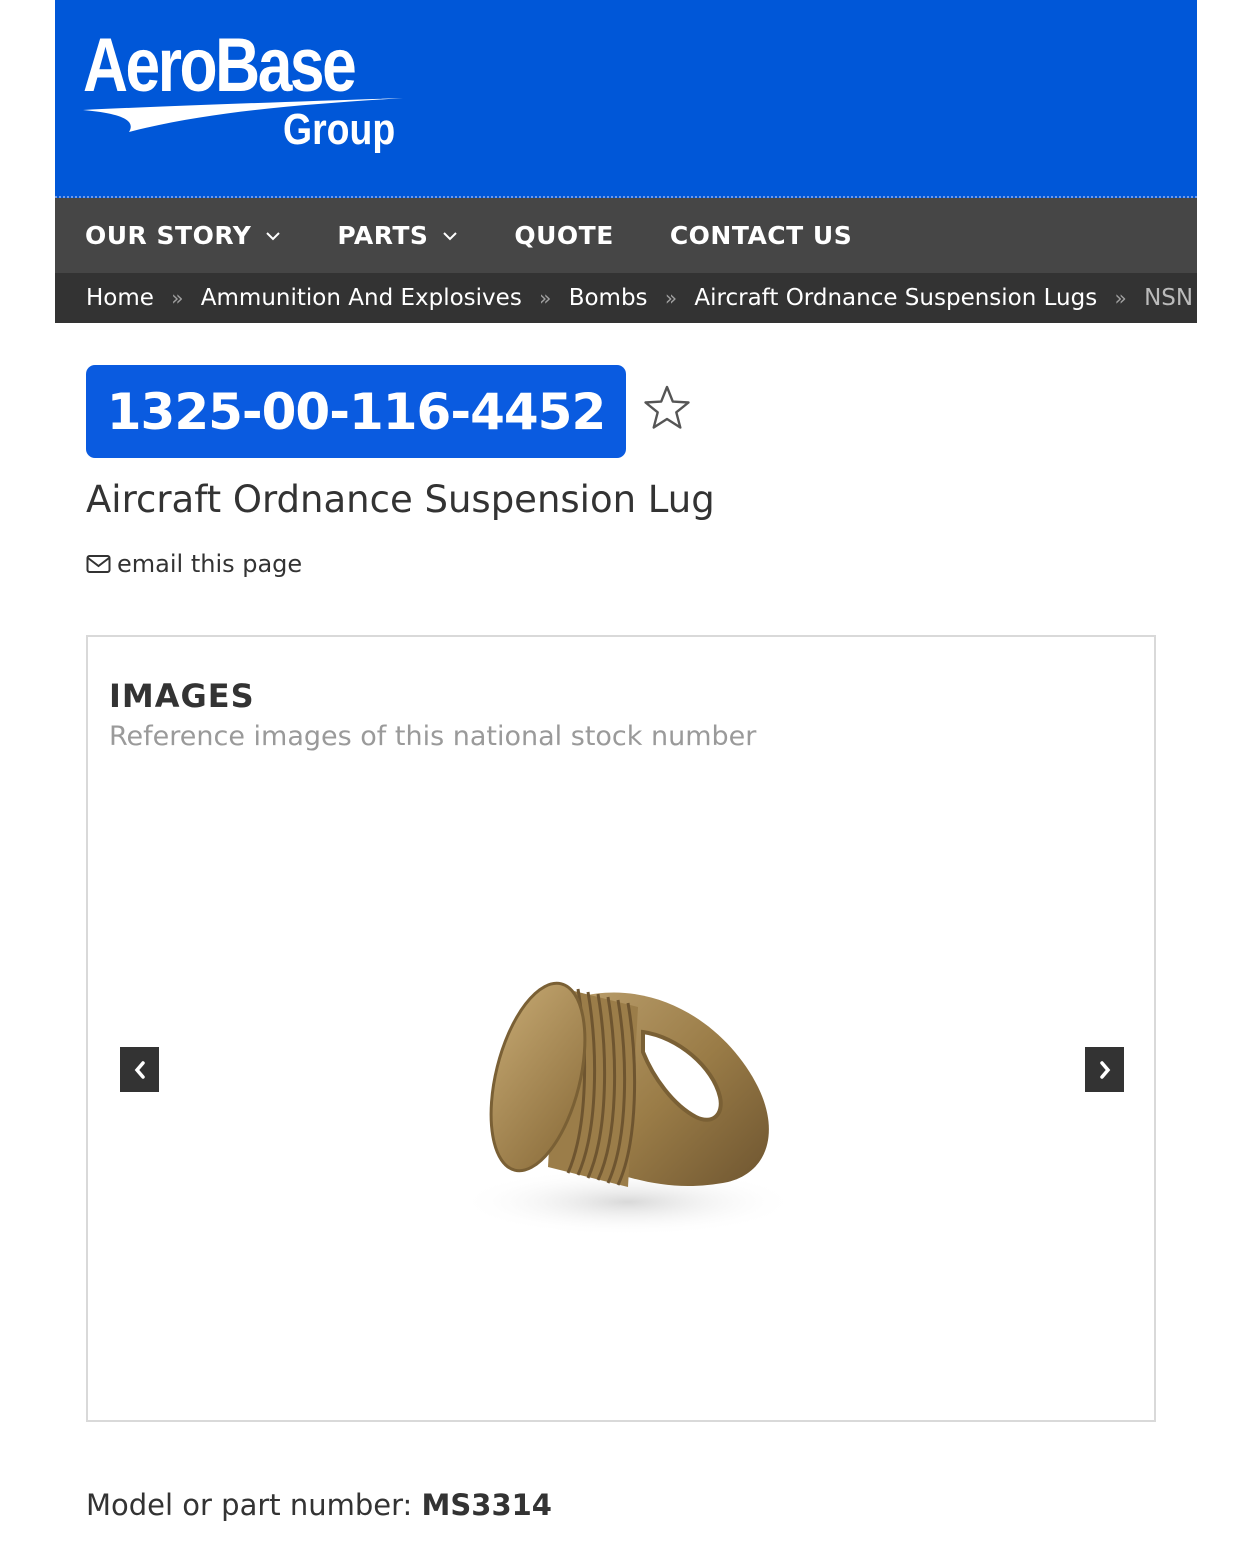  Describe the element at coordinates (361, 298) in the screenshot. I see `breadcrumb-ammunition: Ammunition And Explosives` at that location.